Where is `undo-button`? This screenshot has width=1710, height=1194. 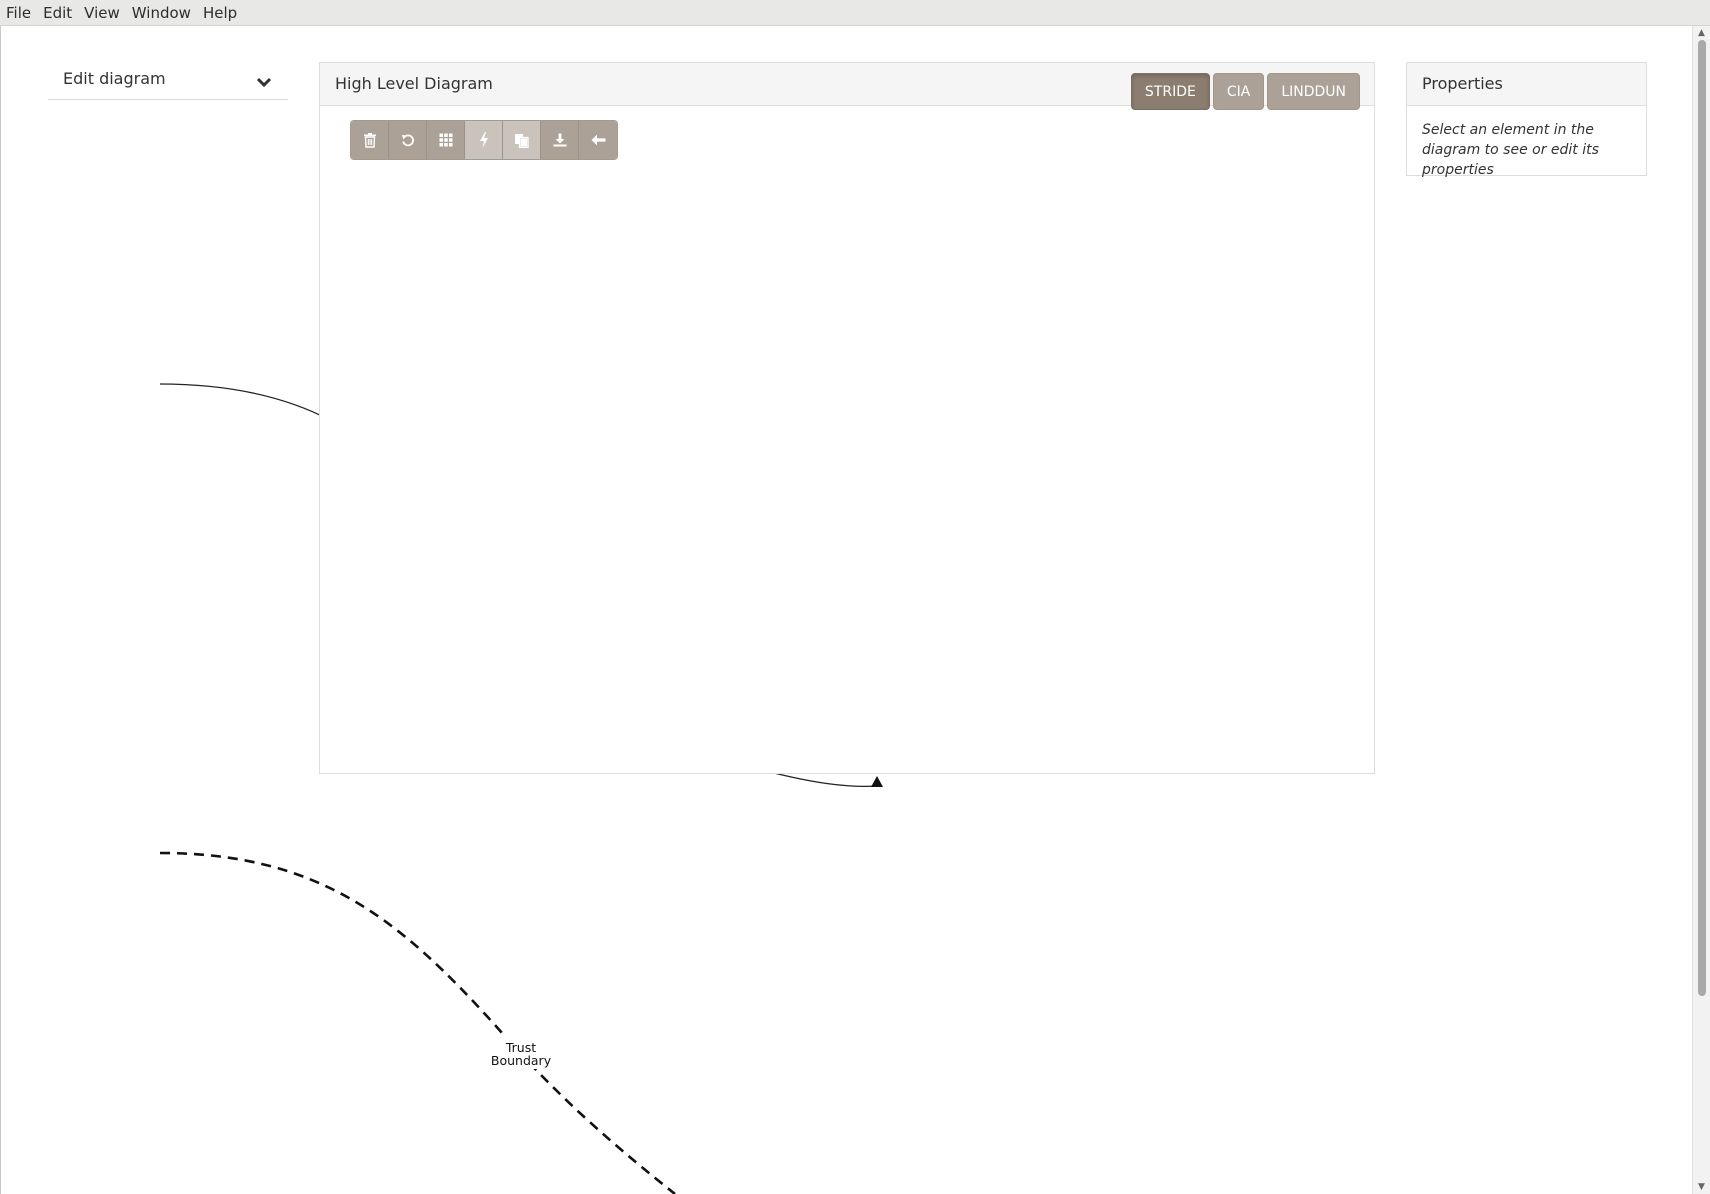 undo-button is located at coordinates (408, 140).